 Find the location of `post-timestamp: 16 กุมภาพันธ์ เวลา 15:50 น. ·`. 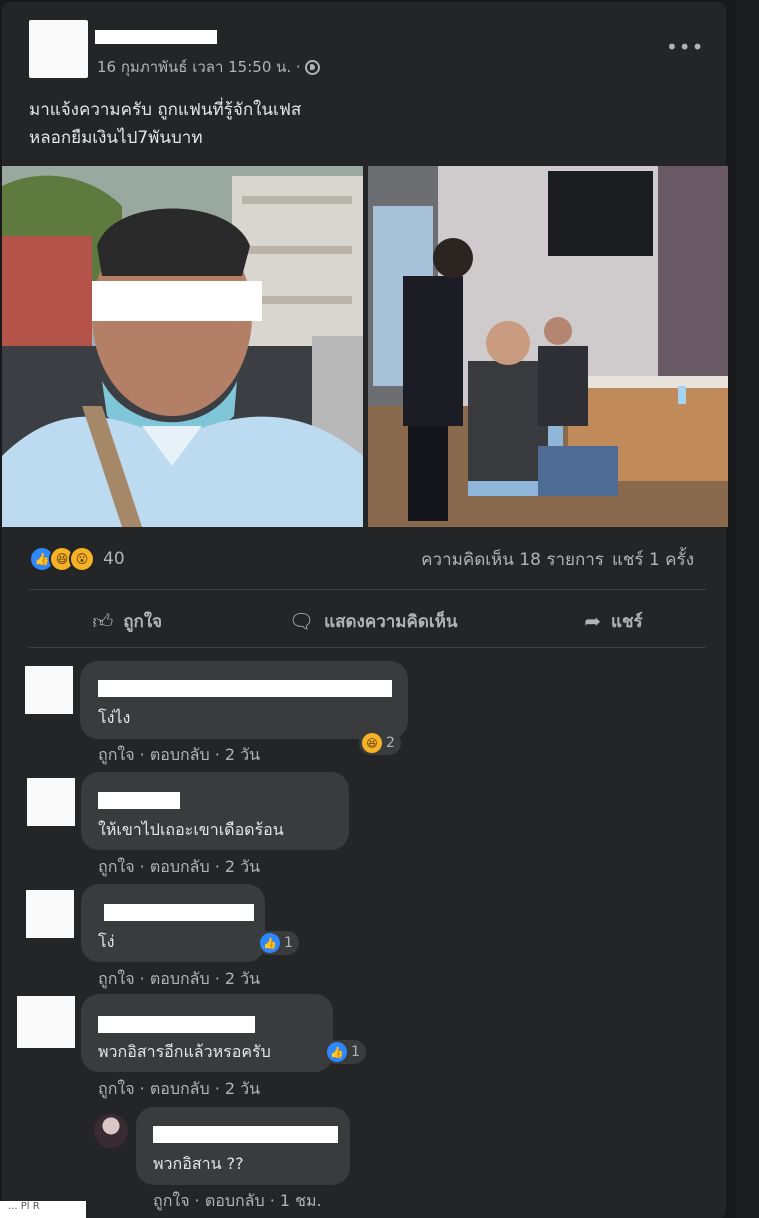

post-timestamp: 16 กุมภาพันธ์ เวลา 15:50 น. · is located at coordinates (199, 67).